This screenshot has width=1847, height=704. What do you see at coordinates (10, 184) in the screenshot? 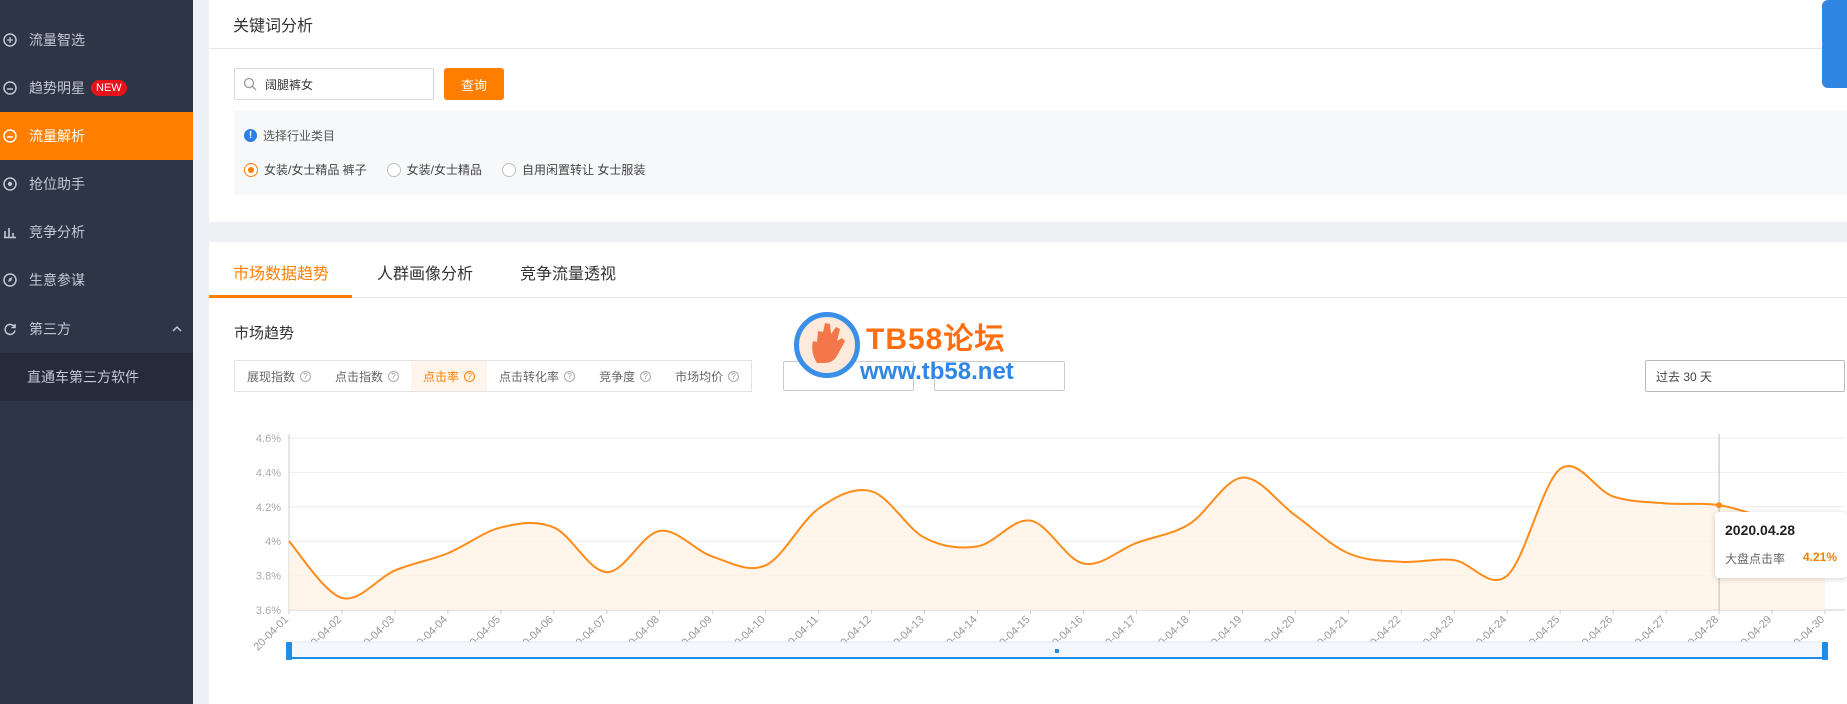
I see `target-icon` at bounding box center [10, 184].